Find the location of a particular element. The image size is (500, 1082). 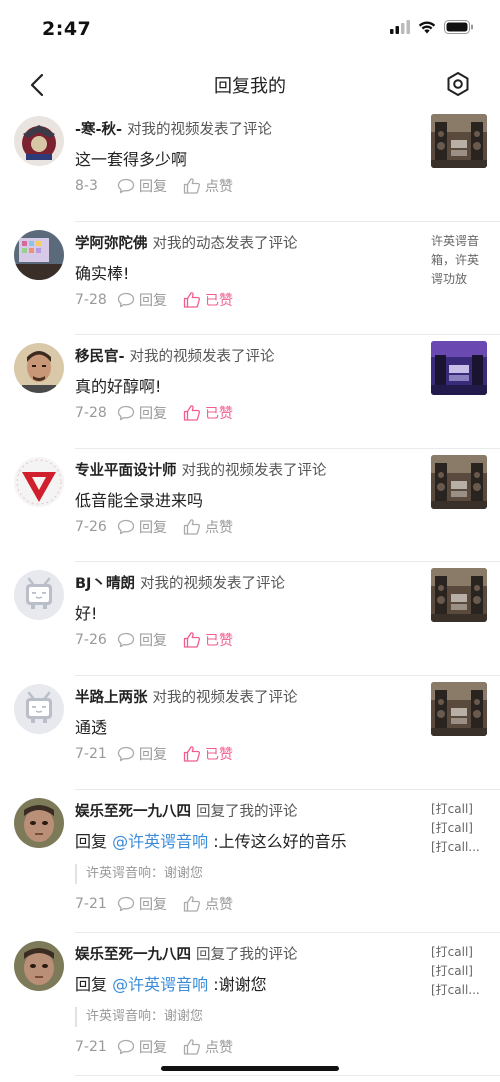

username: 移民官- is located at coordinates (100, 357).